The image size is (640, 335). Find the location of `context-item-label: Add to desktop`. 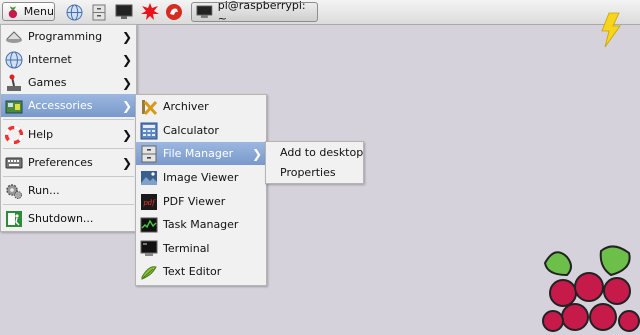

context-item-label: Add to desktop is located at coordinates (322, 152).